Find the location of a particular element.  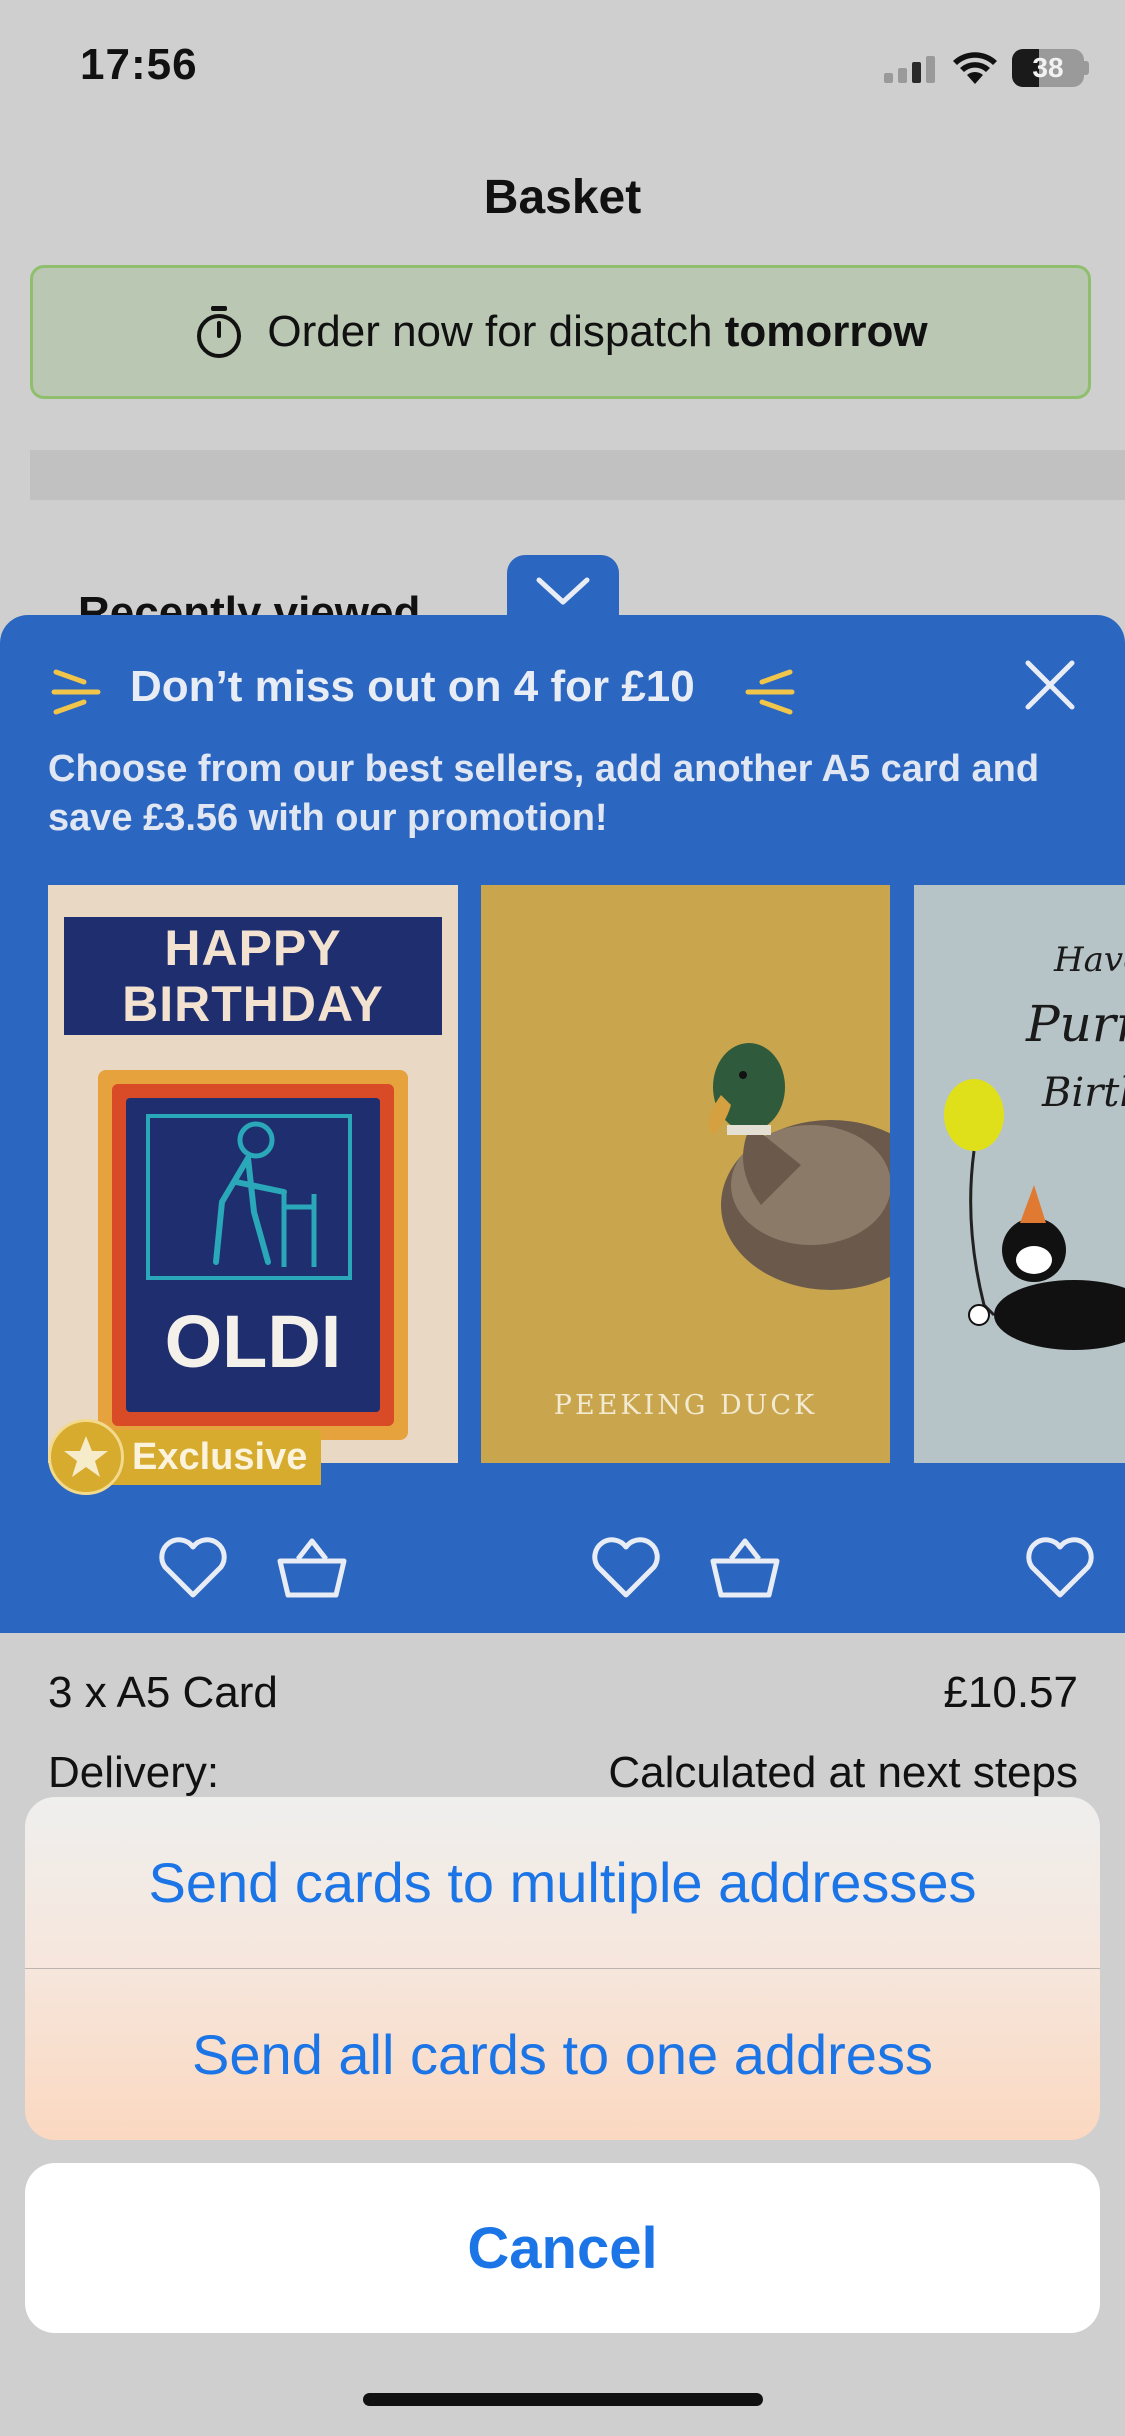

exclusive-label: Exclusive is located at coordinates (210, 1457).